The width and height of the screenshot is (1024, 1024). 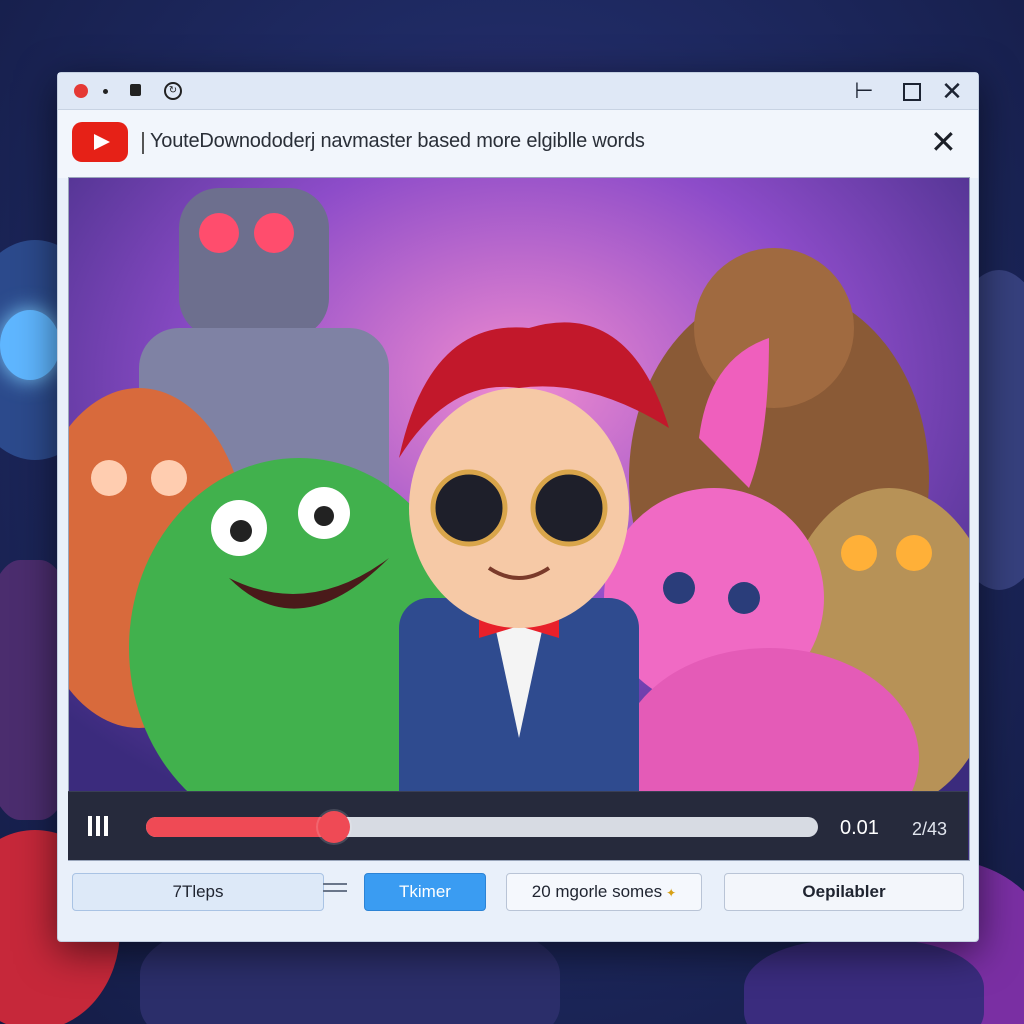 I want to click on player-controls: 0.01 2/43, so click(x=518, y=825).